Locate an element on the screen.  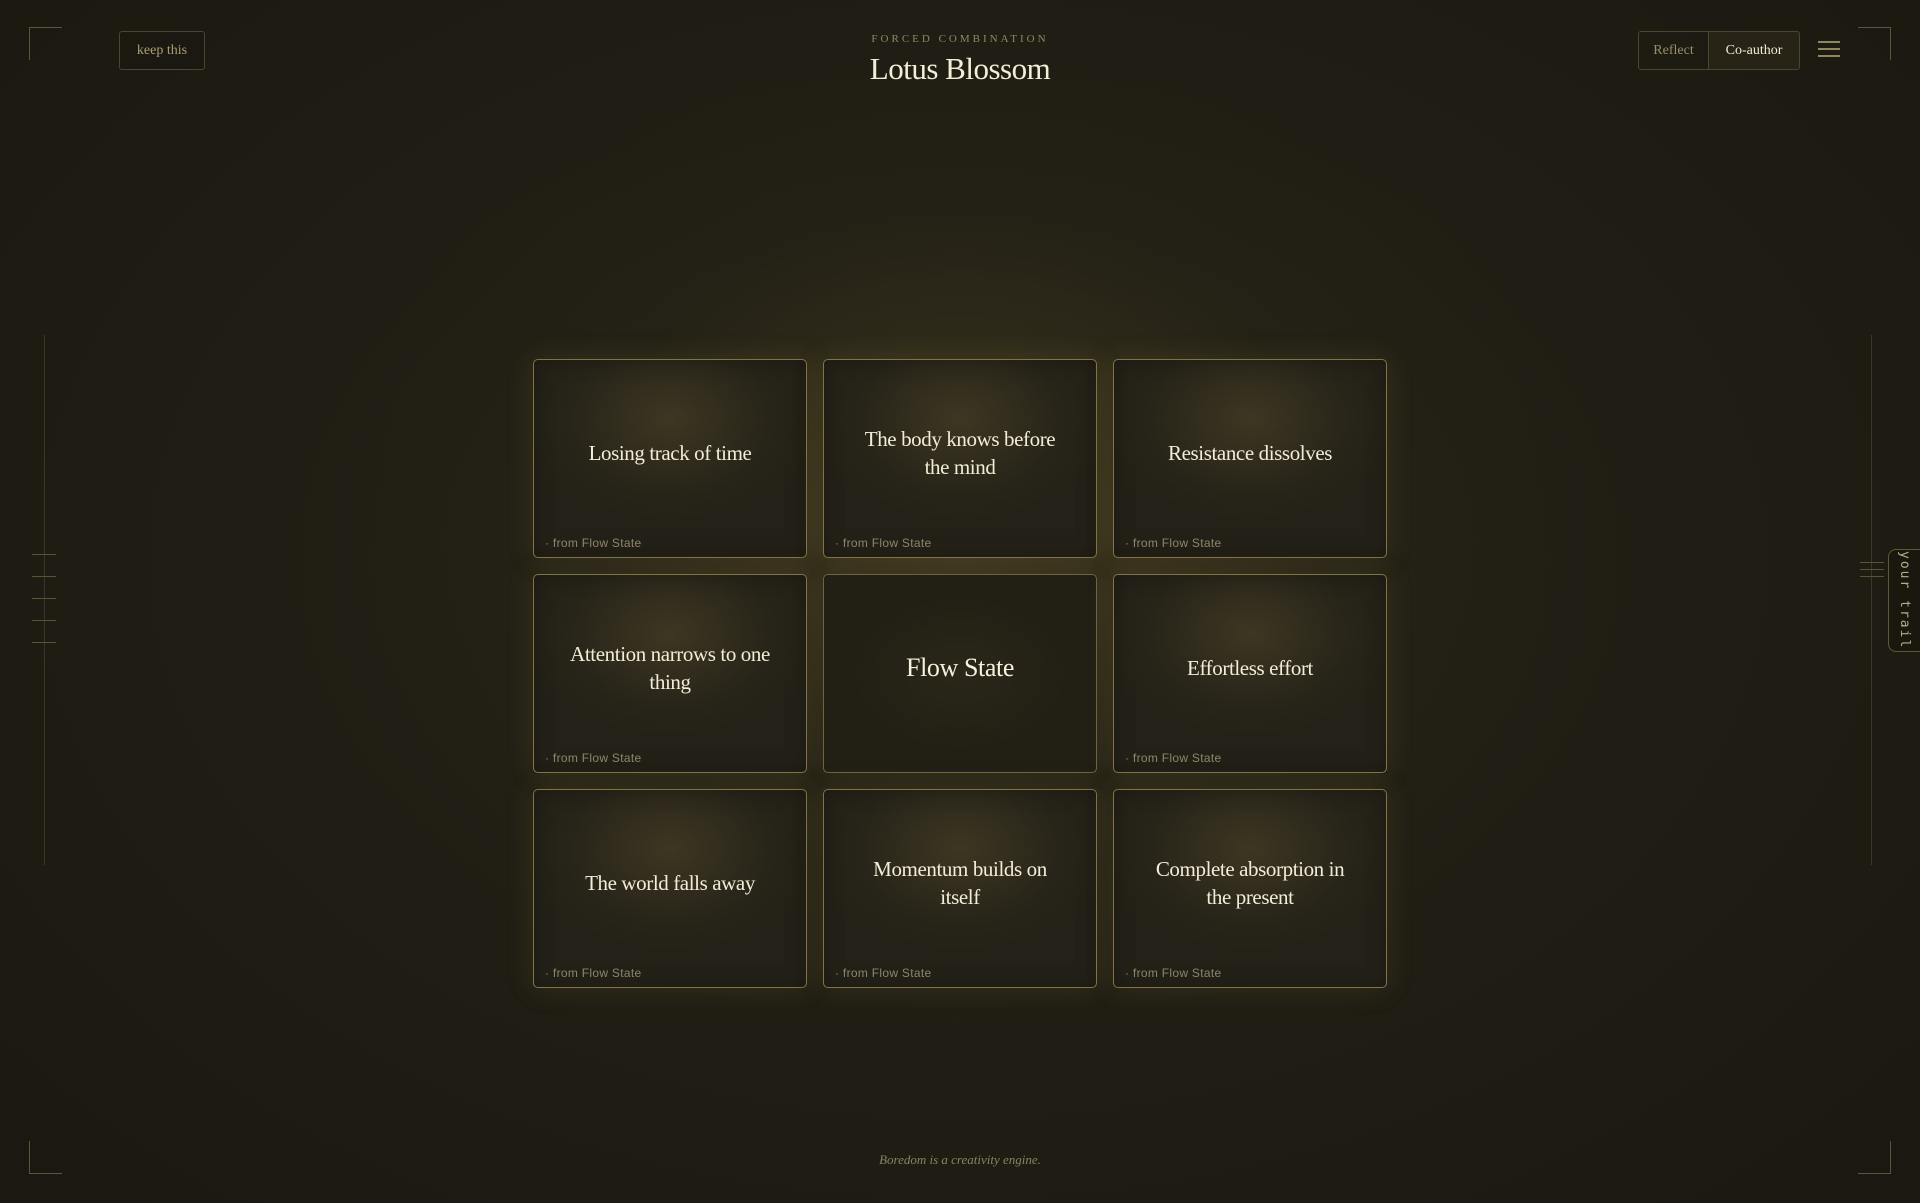
mode-toggle: Reflect Co-author is located at coordinates (1719, 50).